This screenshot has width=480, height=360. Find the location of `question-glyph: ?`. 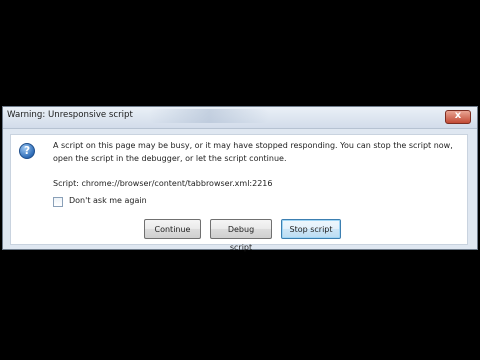

question-glyph: ? is located at coordinates (27, 151).